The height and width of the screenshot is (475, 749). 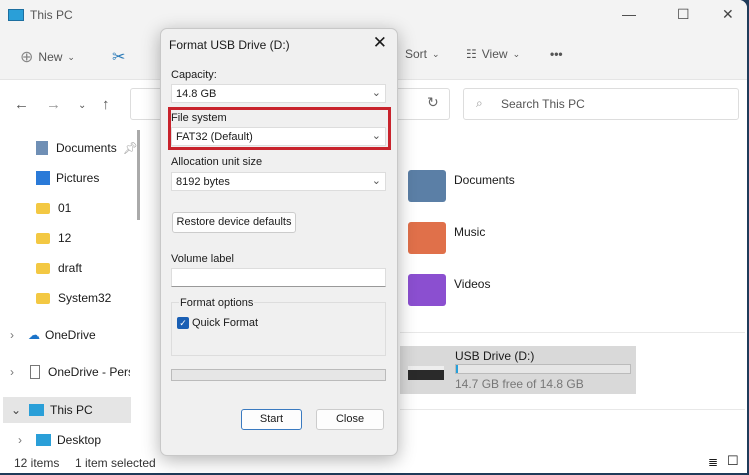 I want to click on sidebar-item-this-pc: ⌄ This PC, so click(x=67, y=410).